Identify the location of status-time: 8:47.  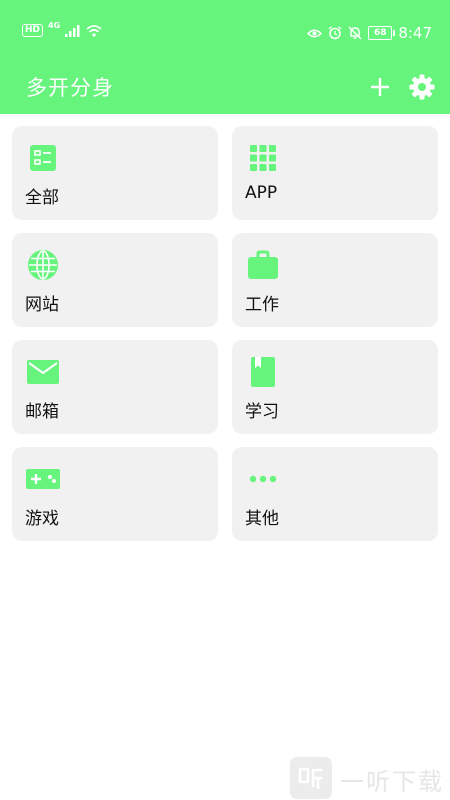
(415, 33).